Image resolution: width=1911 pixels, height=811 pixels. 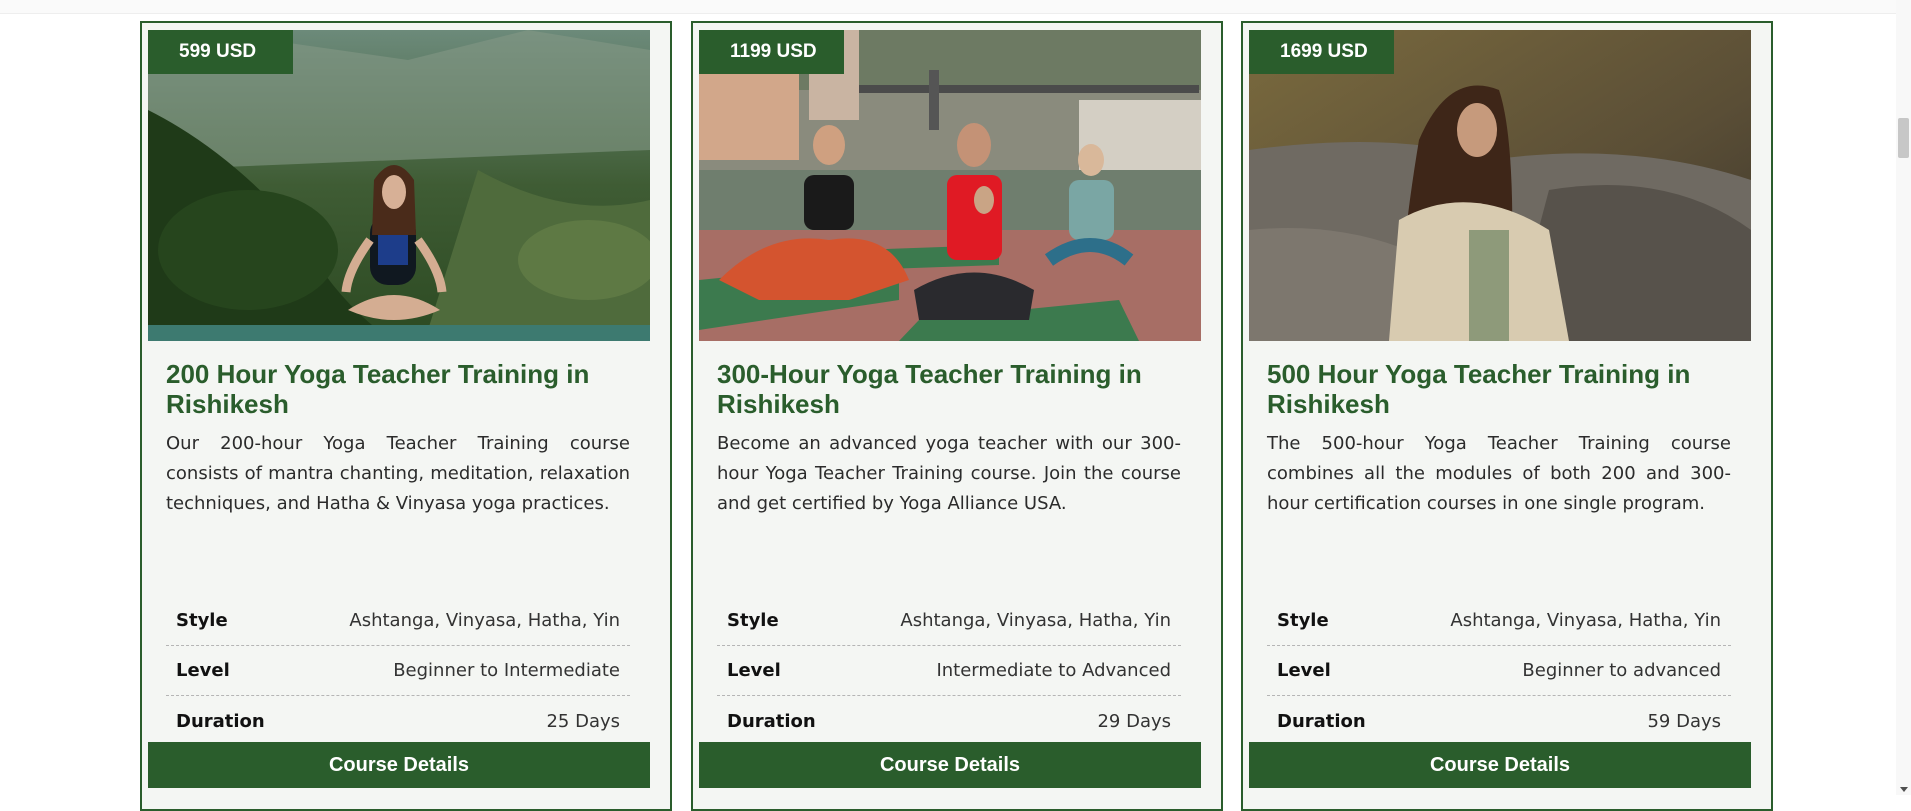 I want to click on price-badge: 599 USD, so click(x=220, y=52).